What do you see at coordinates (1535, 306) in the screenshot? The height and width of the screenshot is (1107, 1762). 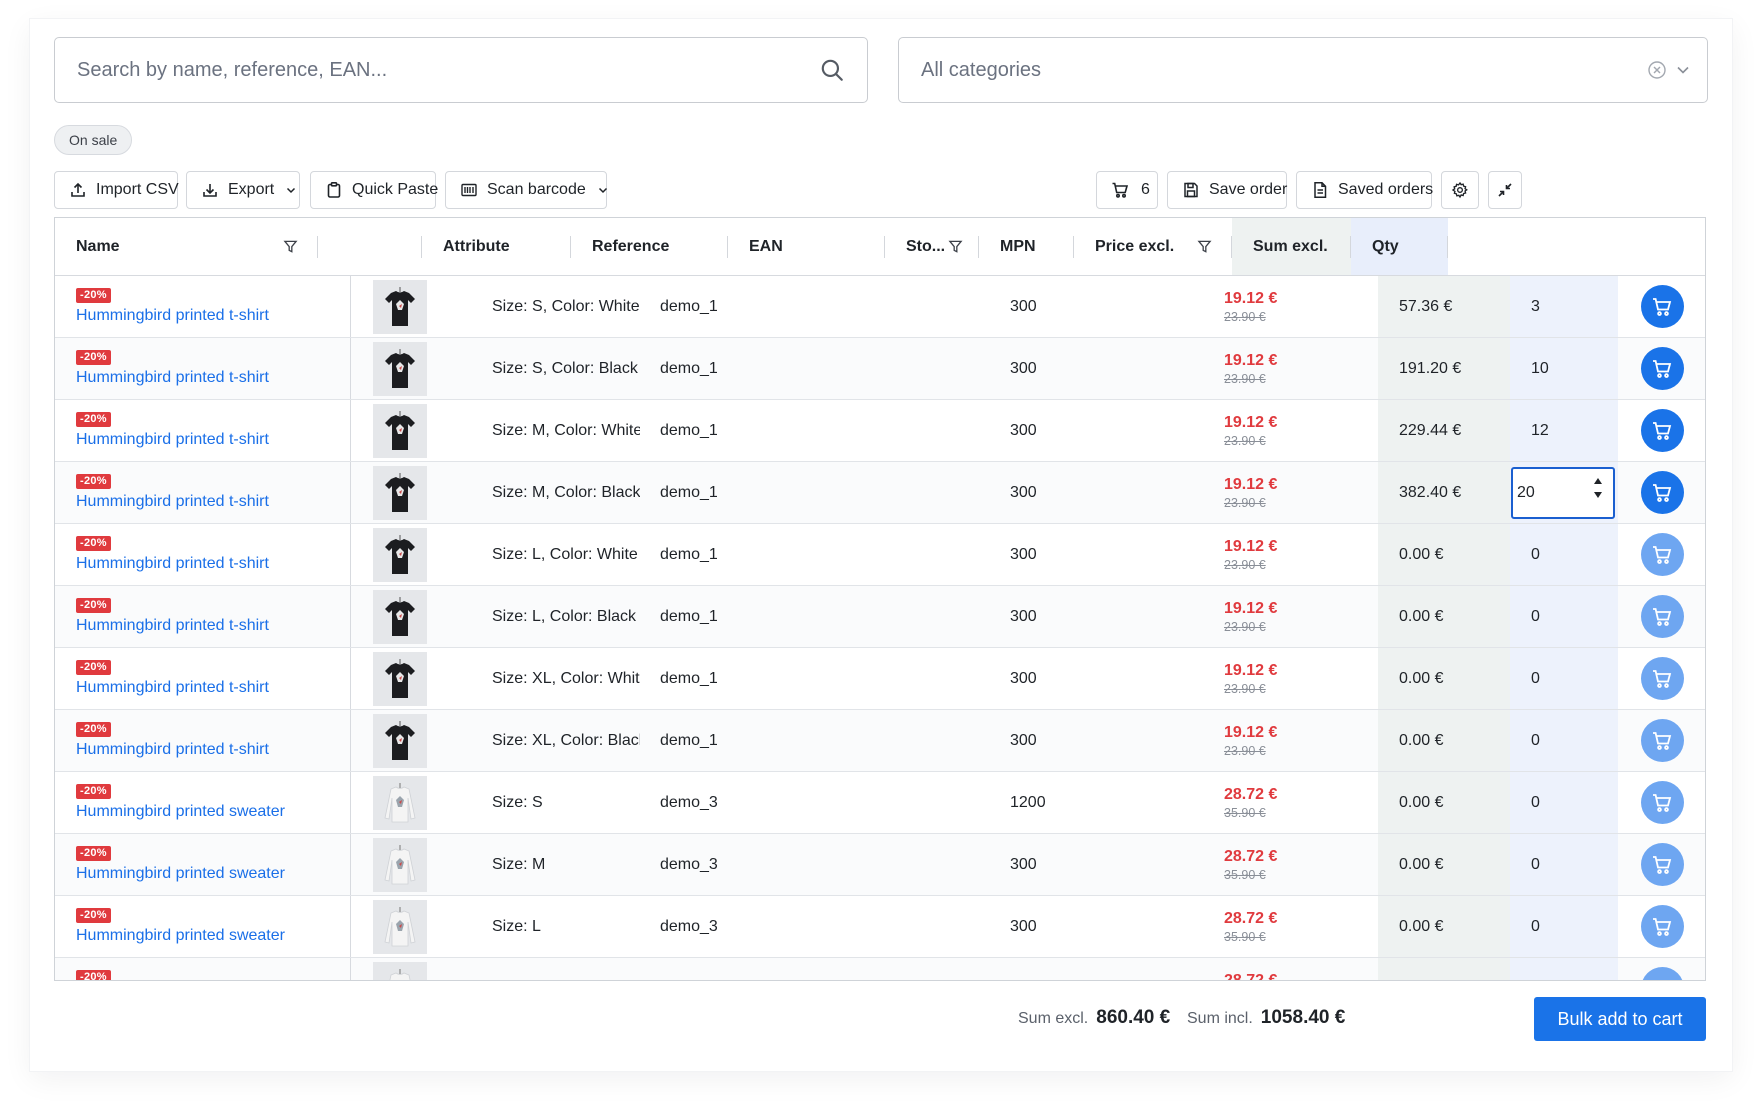 I see `qty-value: 3` at bounding box center [1535, 306].